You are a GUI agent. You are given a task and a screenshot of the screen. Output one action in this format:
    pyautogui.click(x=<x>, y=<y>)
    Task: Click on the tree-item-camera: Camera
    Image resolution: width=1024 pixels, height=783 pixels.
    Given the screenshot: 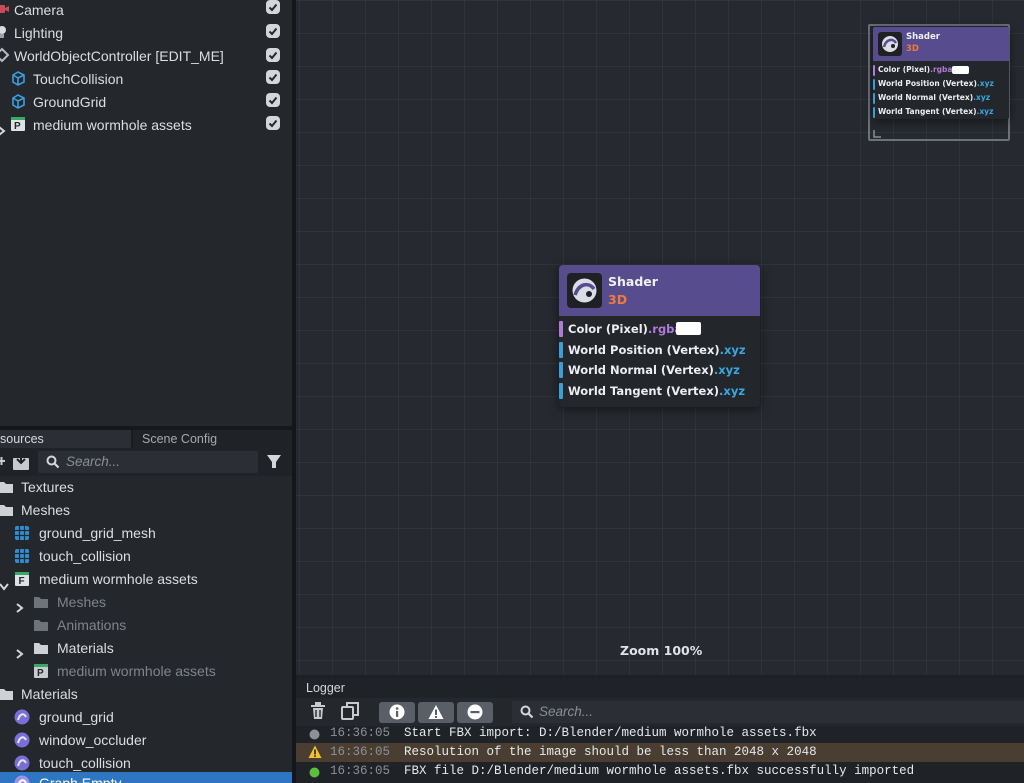 What is the action you would take?
    pyautogui.click(x=146, y=11)
    